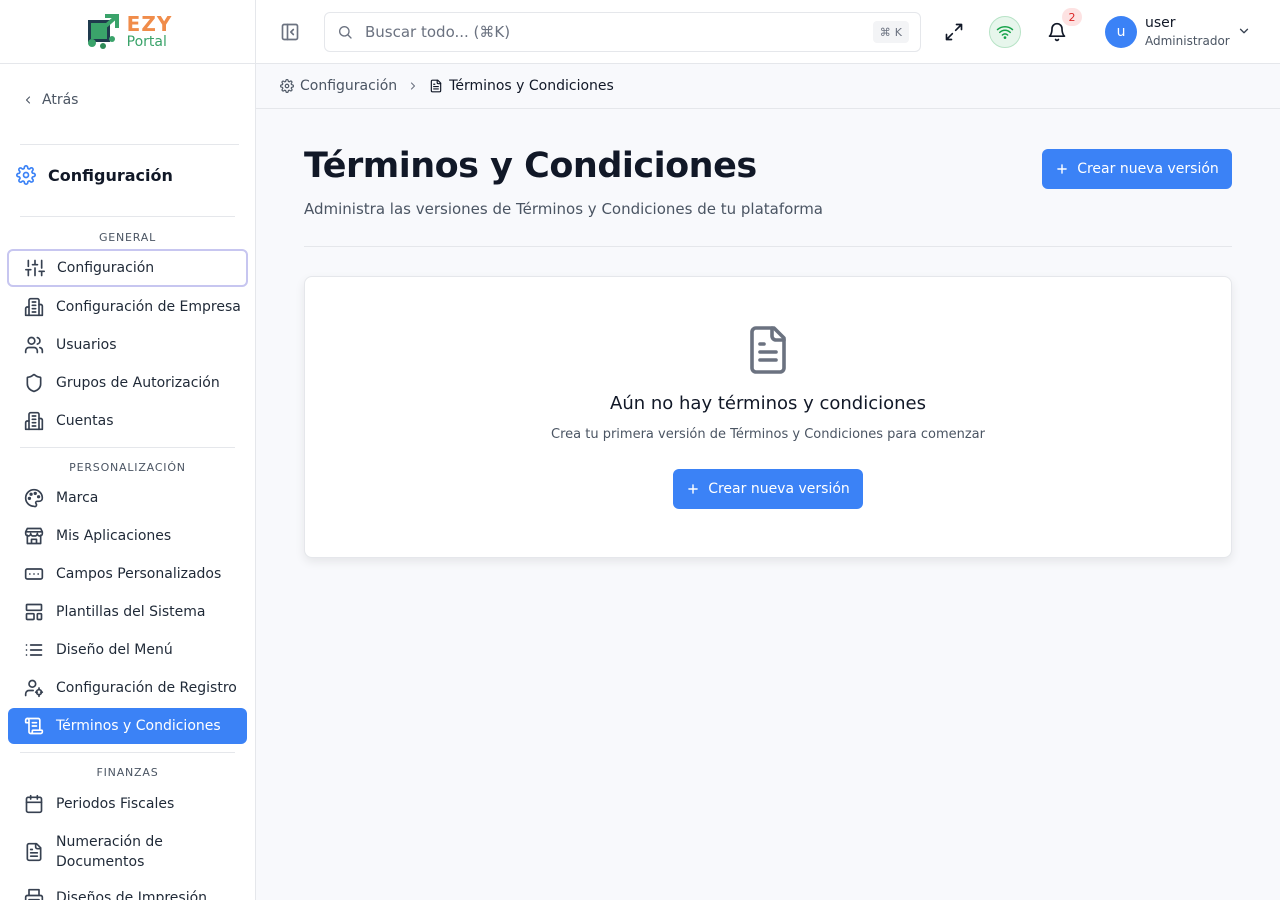 This screenshot has height=900, width=1280. What do you see at coordinates (1160, 23) in the screenshot?
I see `user-name: user` at bounding box center [1160, 23].